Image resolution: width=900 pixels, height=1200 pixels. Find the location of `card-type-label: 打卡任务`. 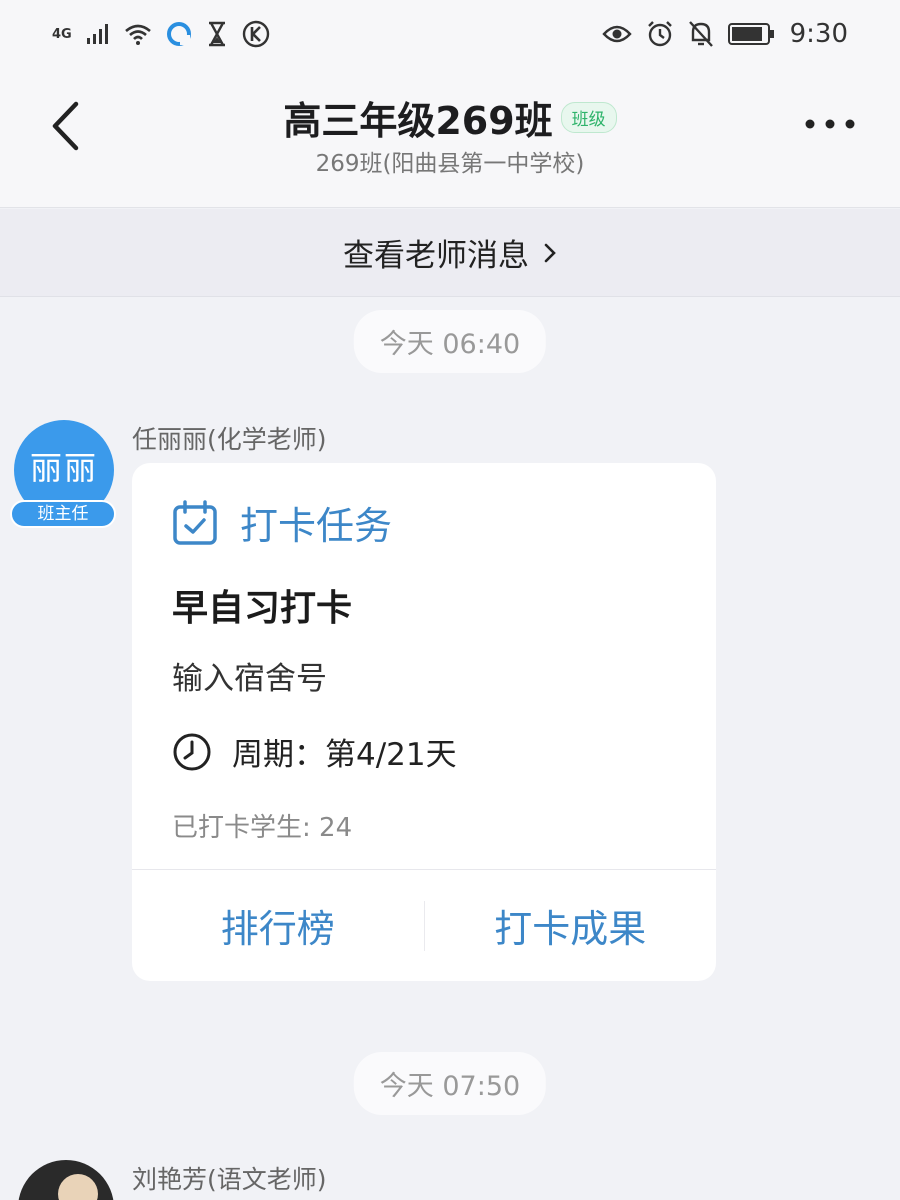

card-type-label: 打卡任务 is located at coordinates (316, 526).